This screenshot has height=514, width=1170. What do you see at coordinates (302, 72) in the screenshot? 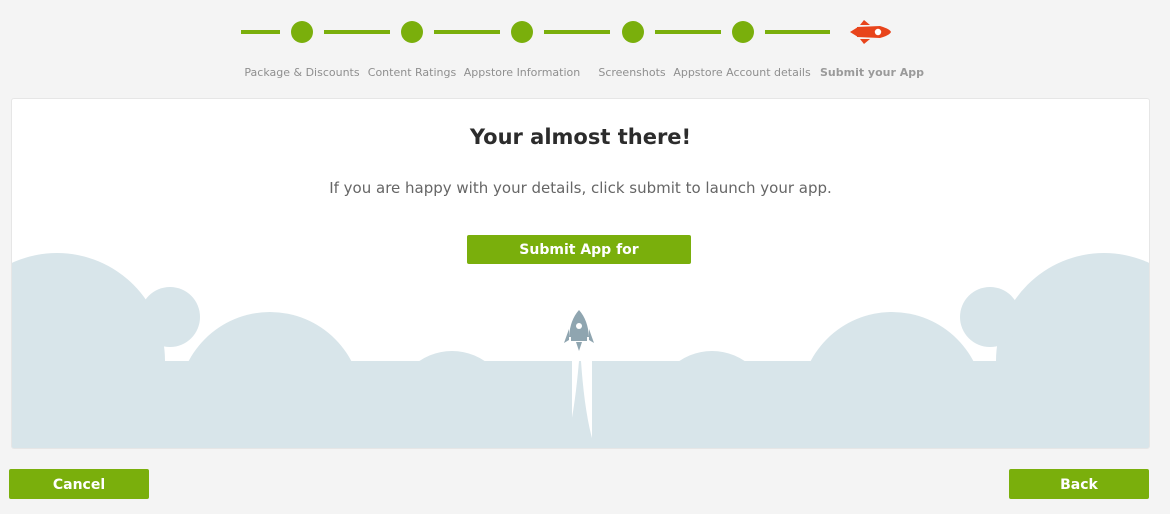
I see `step-label-package-discounts: Package & Discounts` at bounding box center [302, 72].